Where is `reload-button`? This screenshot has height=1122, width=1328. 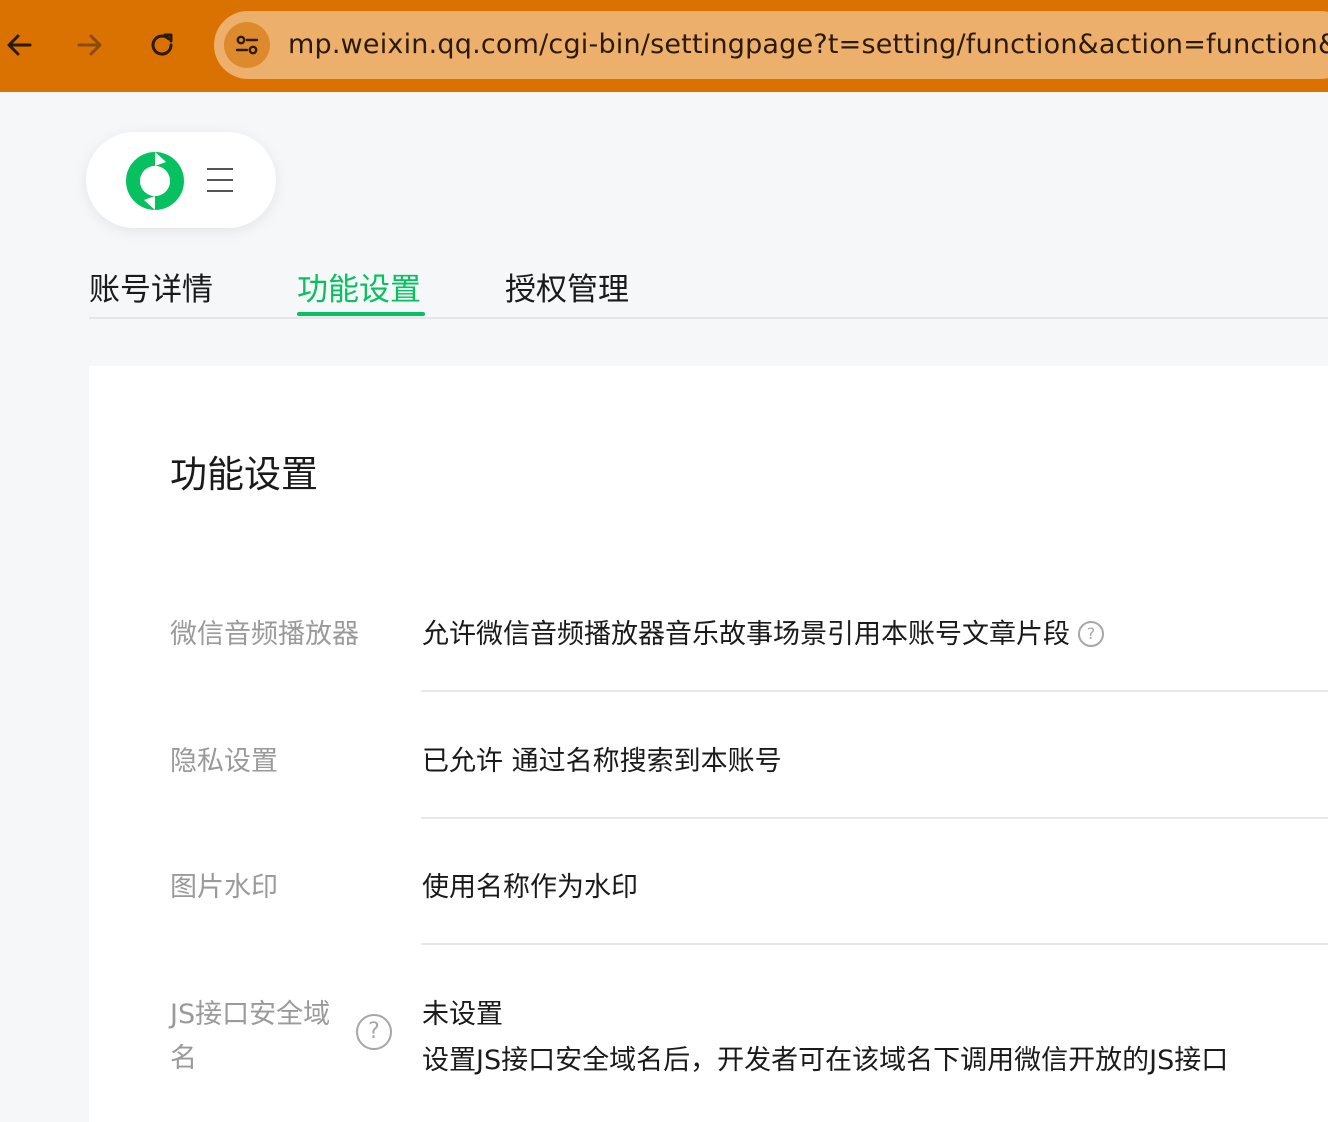
reload-button is located at coordinates (162, 45).